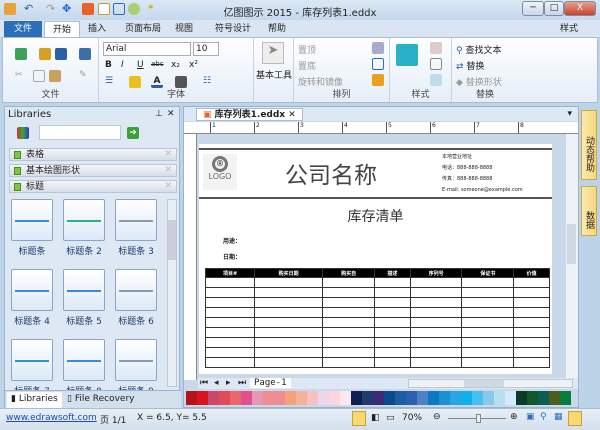 Image resolution: width=600 pixels, height=430 pixels. Describe the element at coordinates (378, 64) in the screenshot. I see `group-icon` at that location.